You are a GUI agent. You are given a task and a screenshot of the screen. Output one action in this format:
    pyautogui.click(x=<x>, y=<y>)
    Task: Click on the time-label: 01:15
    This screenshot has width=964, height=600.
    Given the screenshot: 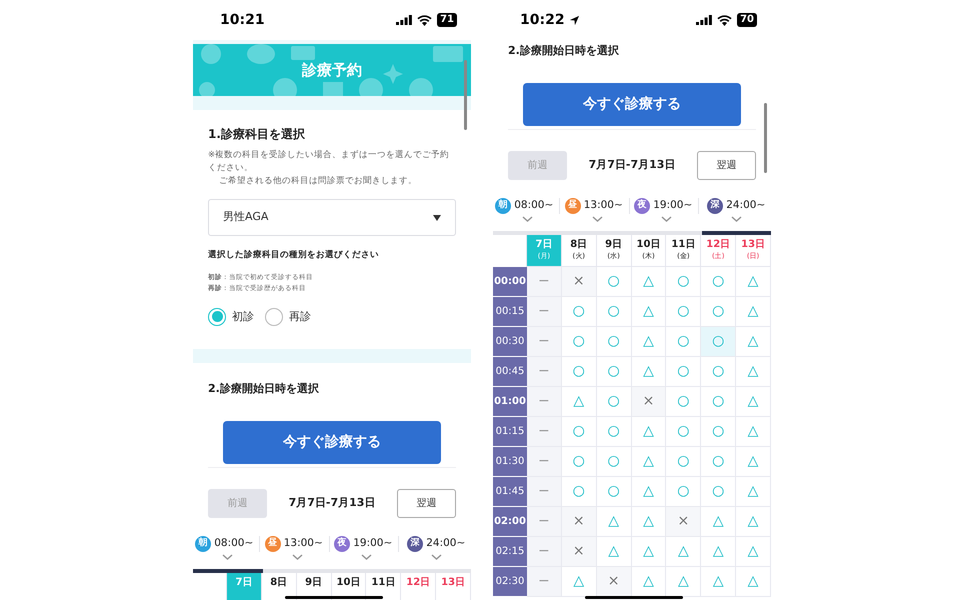 What is the action you would take?
    pyautogui.click(x=510, y=432)
    